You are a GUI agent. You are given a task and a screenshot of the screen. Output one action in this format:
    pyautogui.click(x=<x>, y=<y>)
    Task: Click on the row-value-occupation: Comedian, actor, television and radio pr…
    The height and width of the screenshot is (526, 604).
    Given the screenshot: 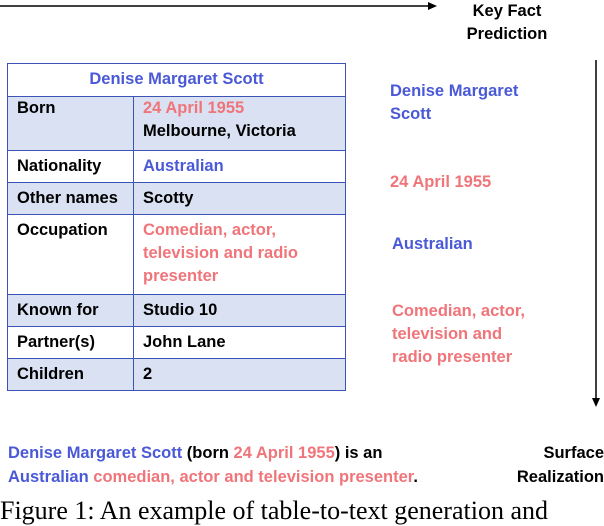 What is the action you would take?
    pyautogui.click(x=239, y=254)
    